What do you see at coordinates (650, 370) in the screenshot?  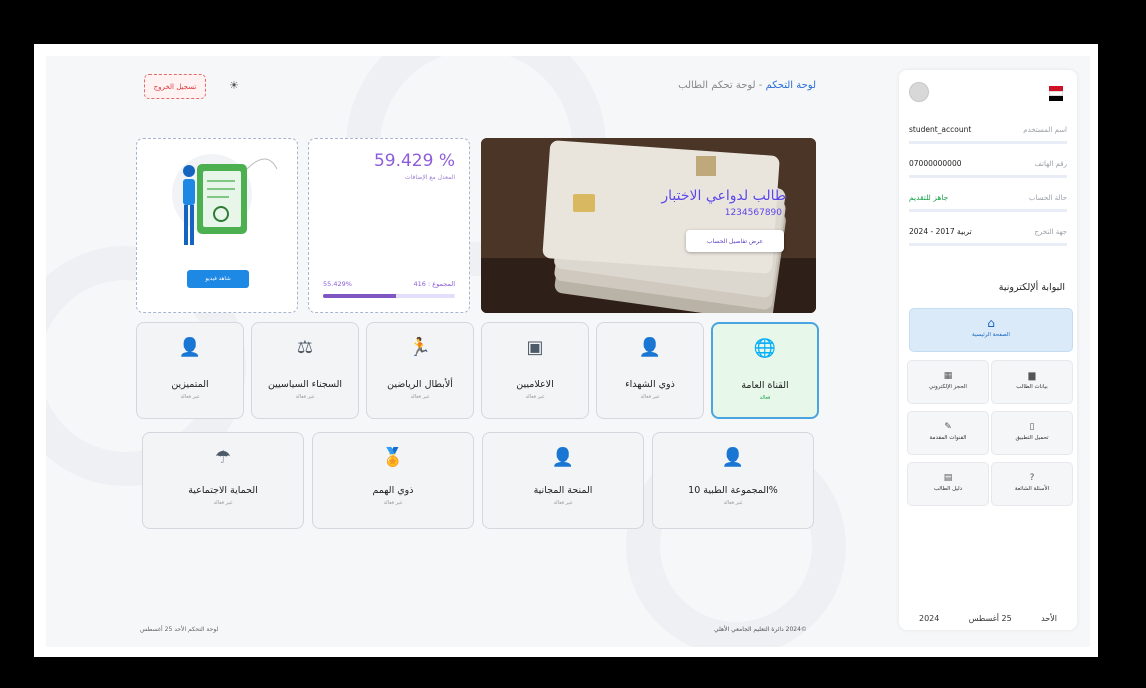 I see `category-card: 👤 ذوي الشهداء غير فعالة` at bounding box center [650, 370].